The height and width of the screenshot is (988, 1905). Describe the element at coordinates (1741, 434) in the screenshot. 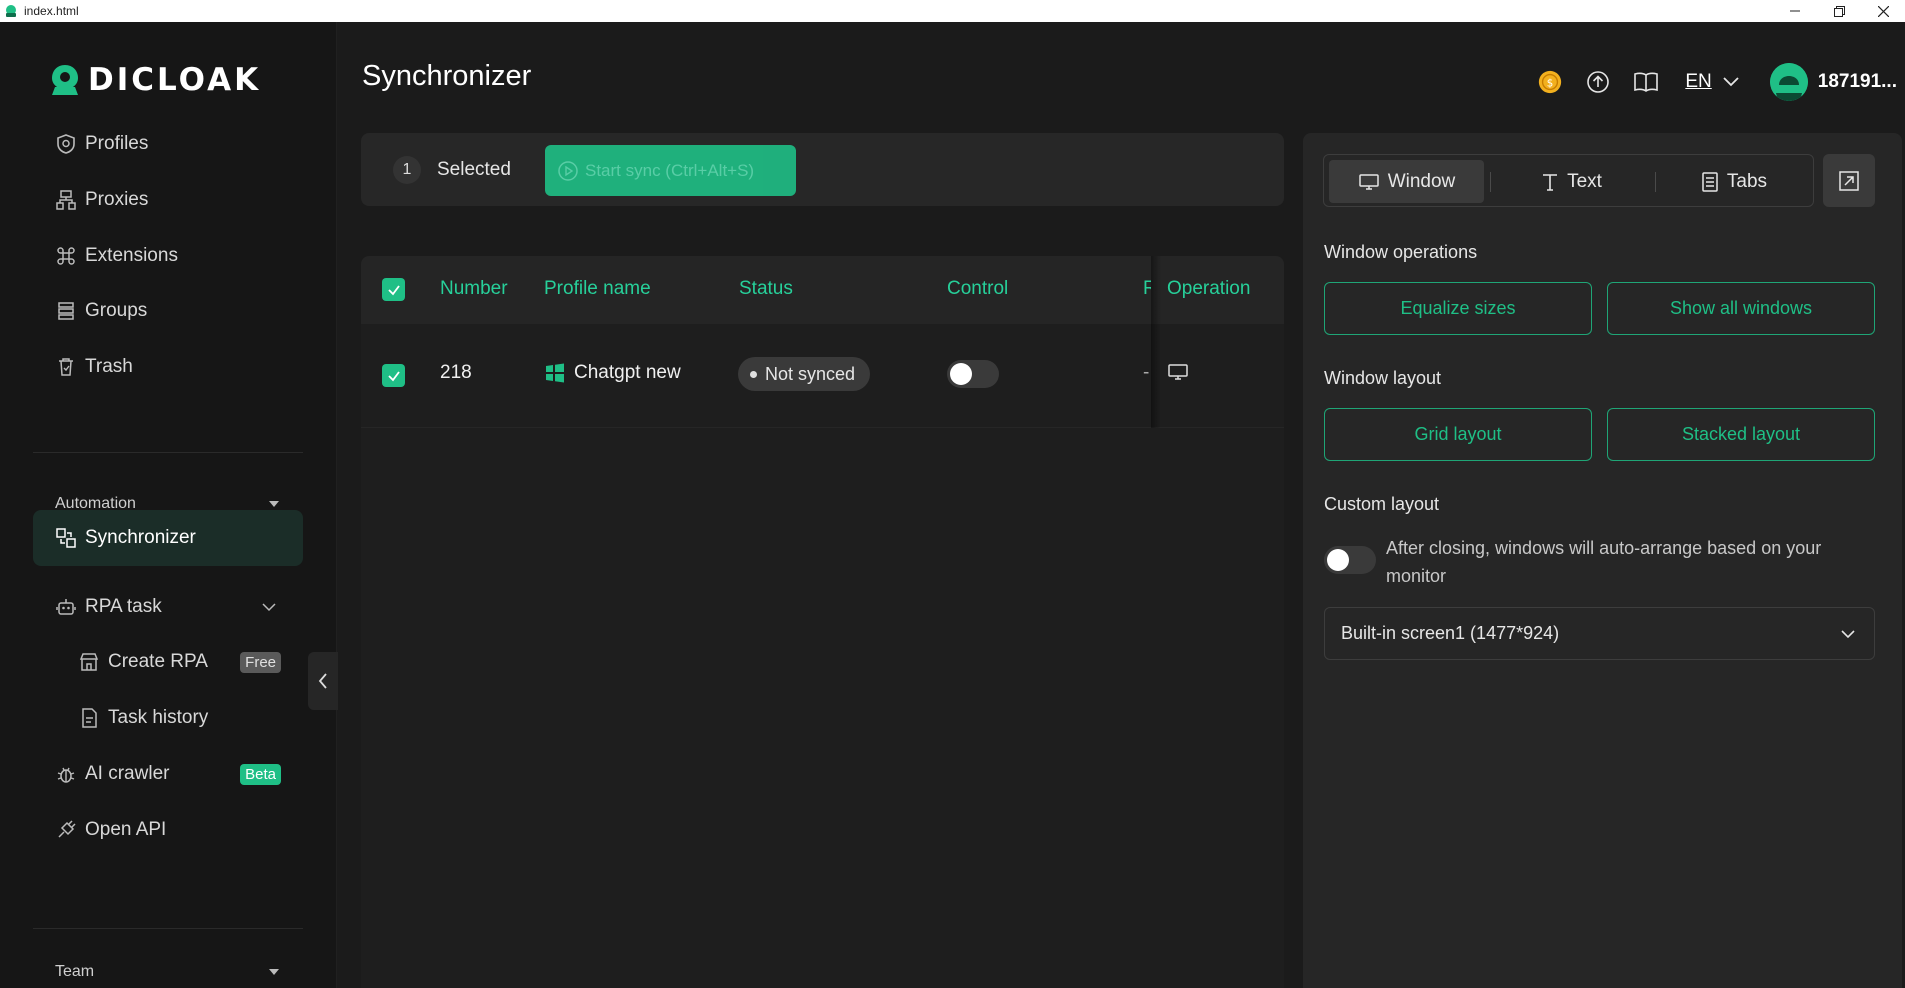

I see `stacked-layout-button: Stacked layout` at that location.